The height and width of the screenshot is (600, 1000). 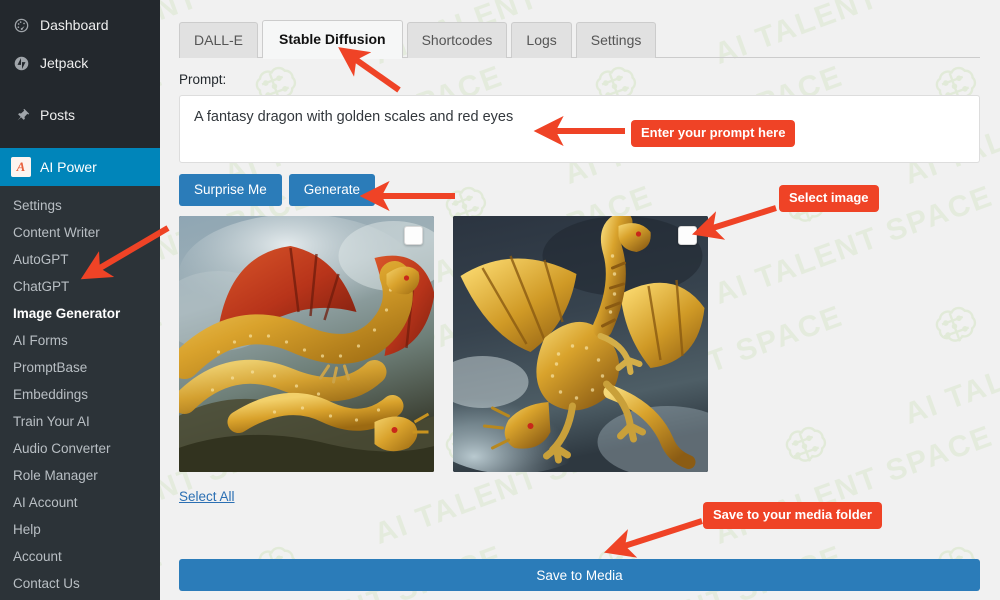 What do you see at coordinates (21, 115) in the screenshot?
I see `pin-icon` at bounding box center [21, 115].